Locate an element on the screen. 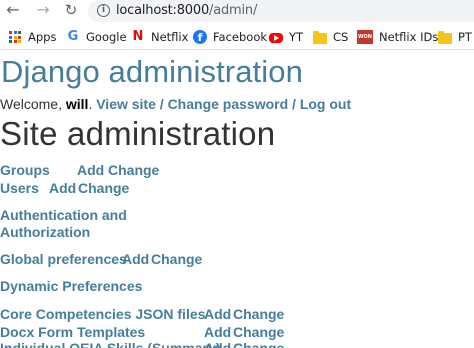 The width and height of the screenshot is (474, 348). model-link-users: Users is located at coordinates (19, 188).